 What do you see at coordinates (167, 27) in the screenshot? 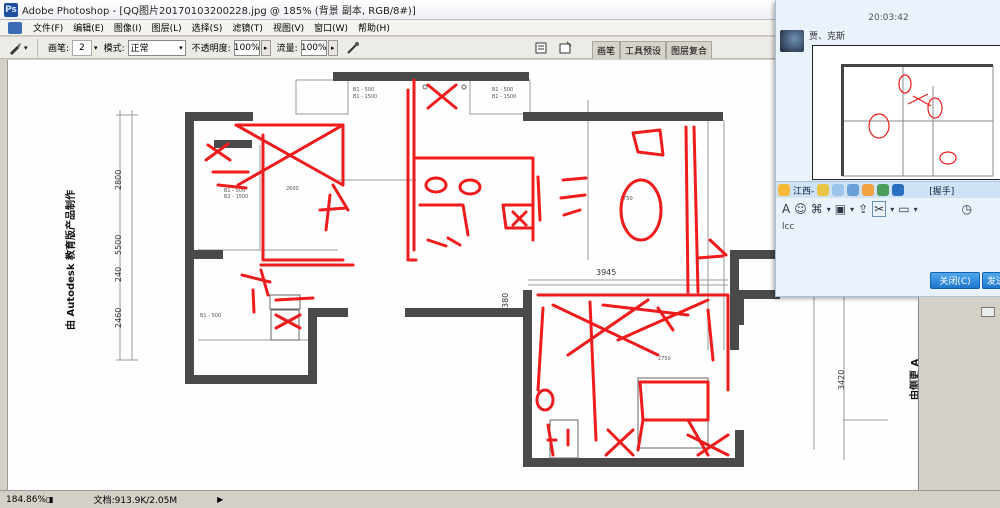
I see `menu-layer: 图层(L)` at bounding box center [167, 27].